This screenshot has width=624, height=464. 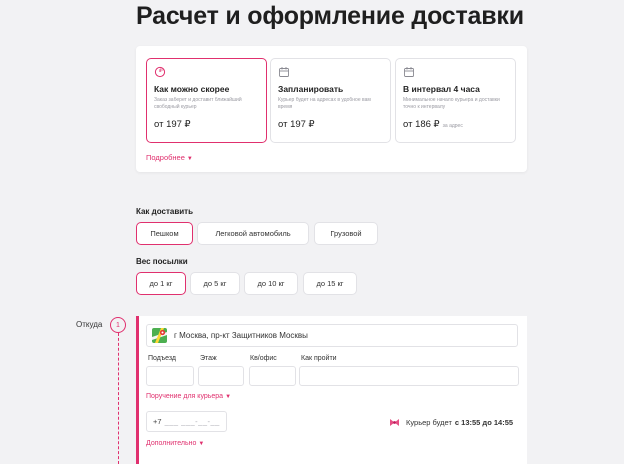 I want to click on step-connector, so click(x=118, y=398).